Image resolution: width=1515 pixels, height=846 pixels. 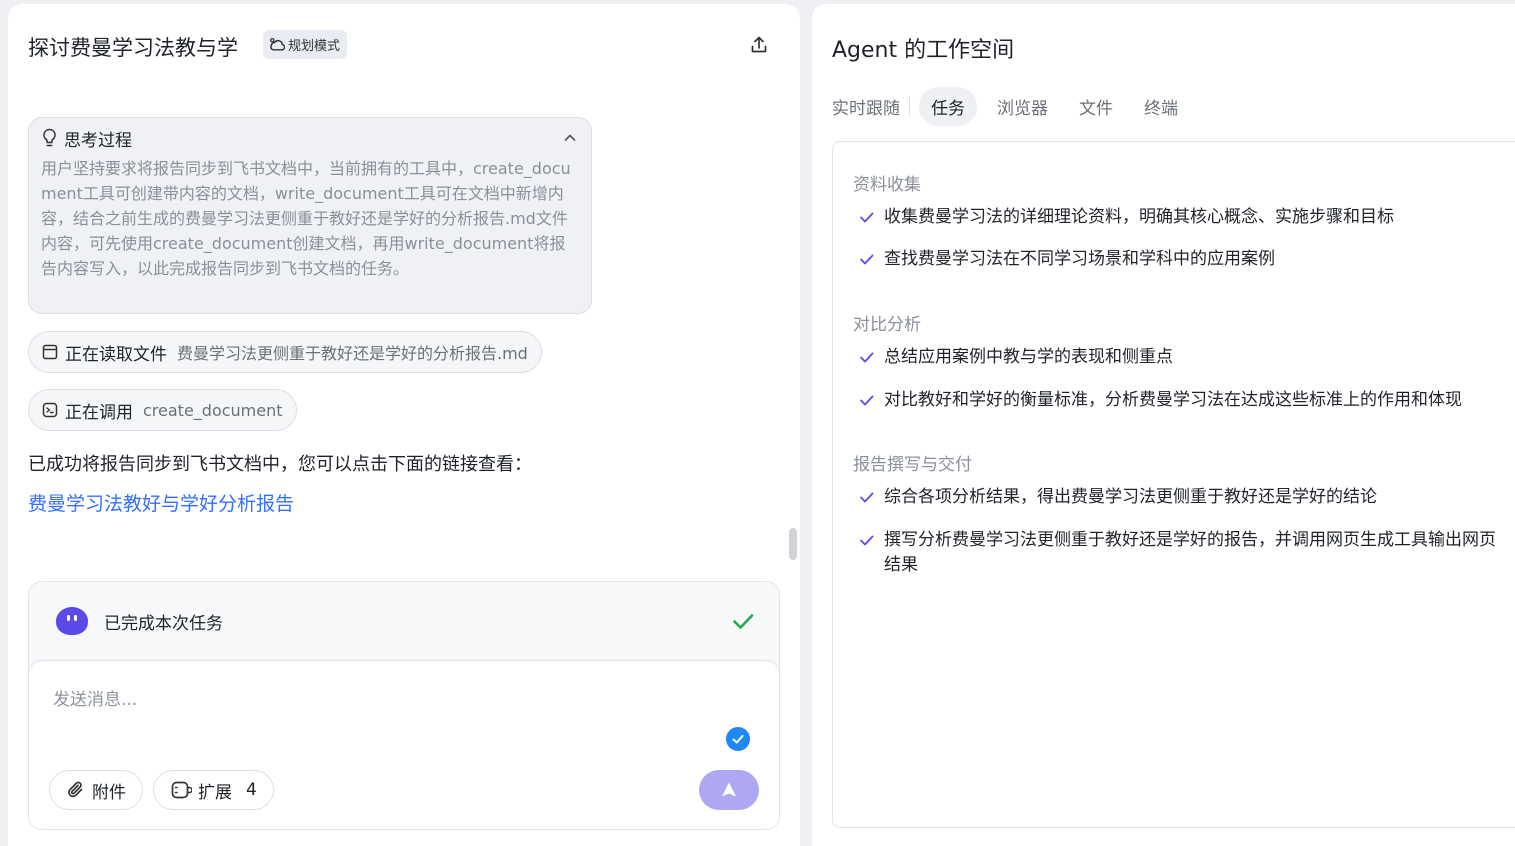 What do you see at coordinates (98, 140) in the screenshot?
I see `thinking-label: 思考过程` at bounding box center [98, 140].